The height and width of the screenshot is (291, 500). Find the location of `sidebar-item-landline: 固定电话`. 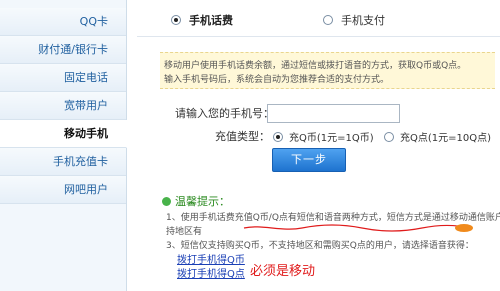

sidebar-item-landline: 固定电话 is located at coordinates (63, 78).